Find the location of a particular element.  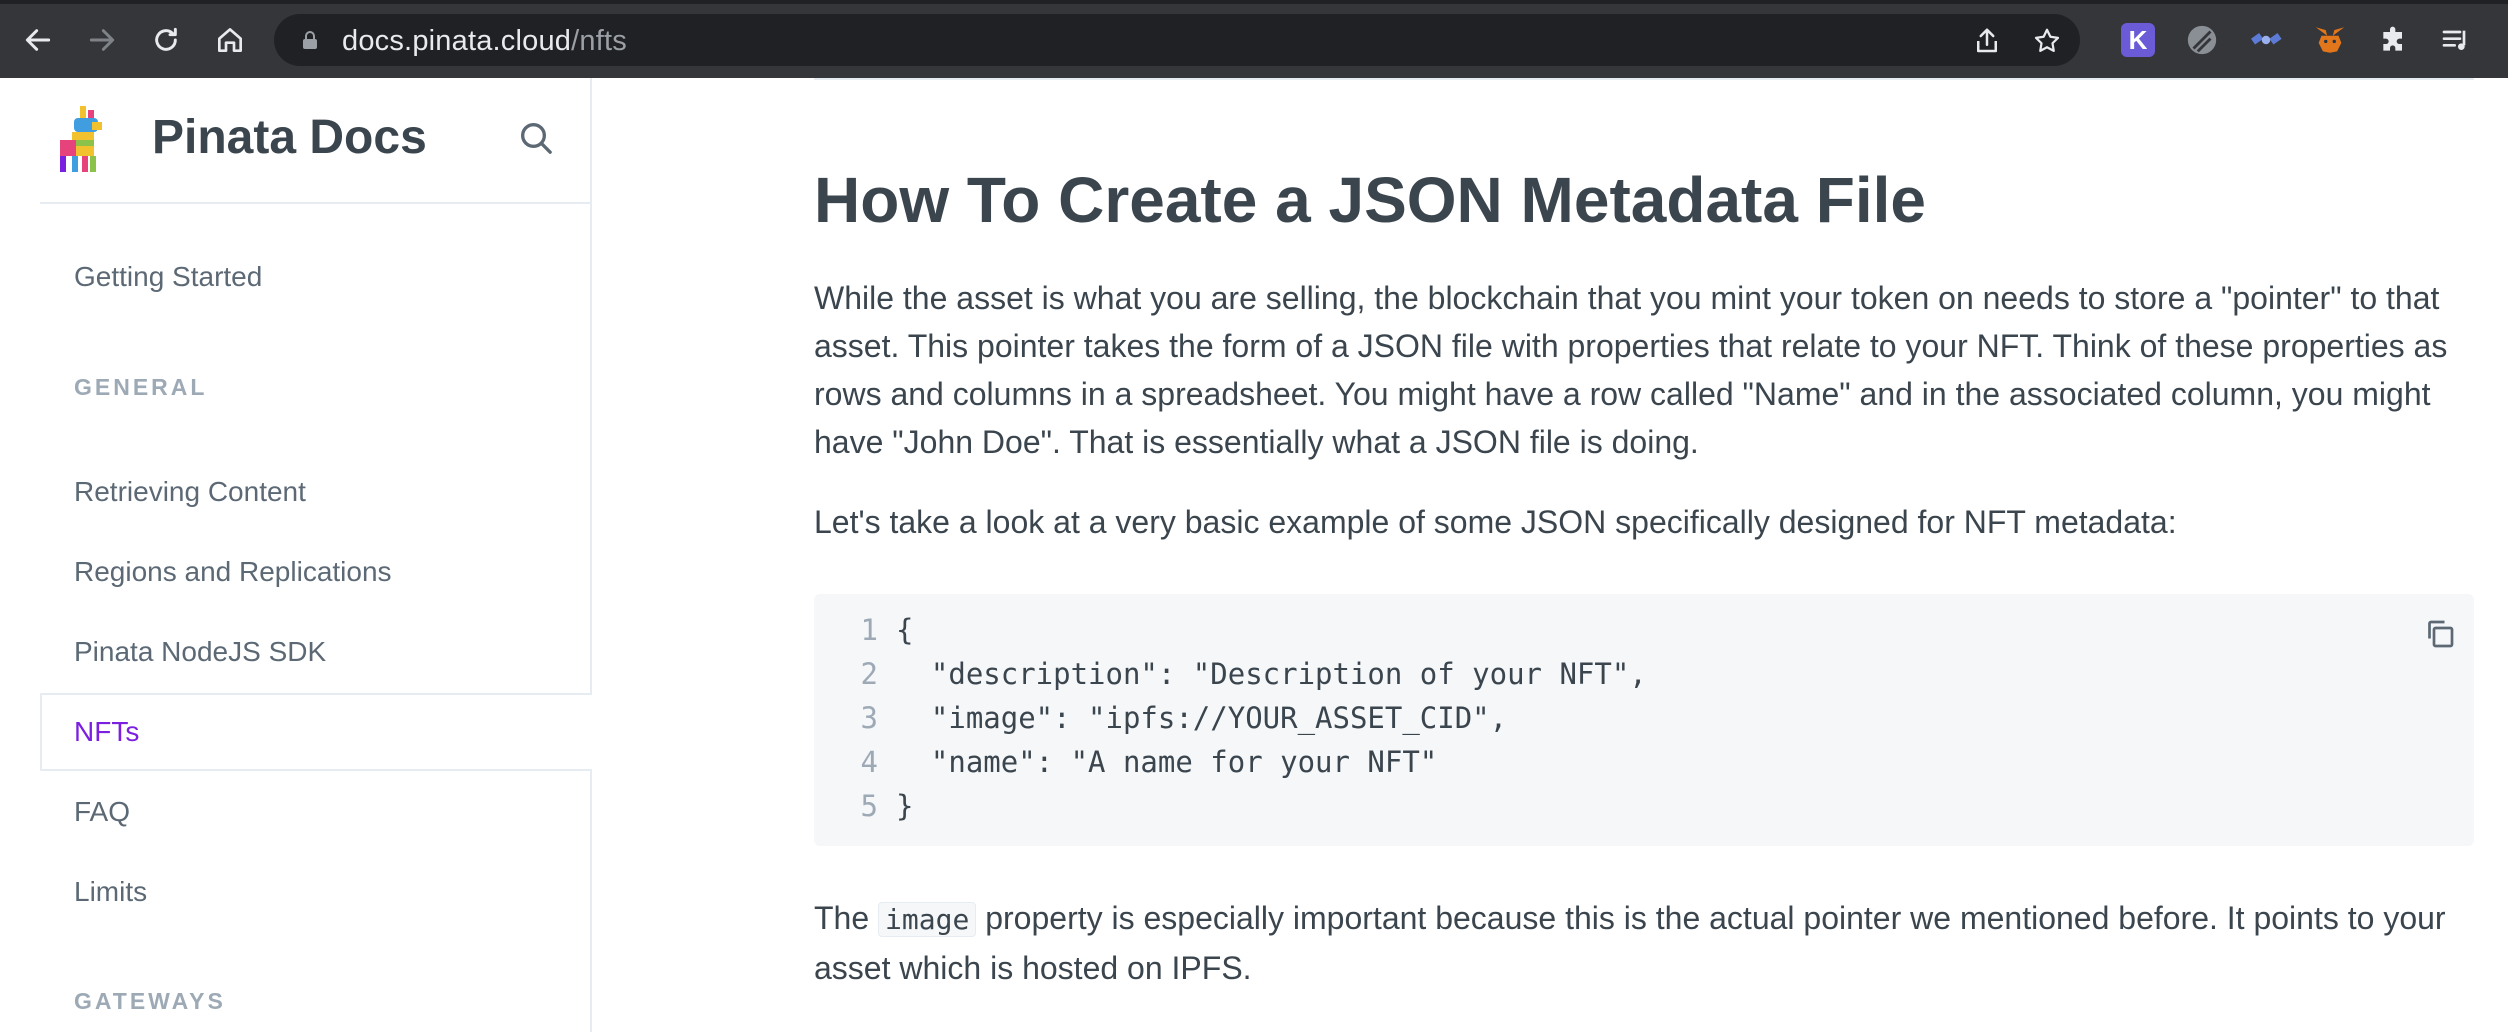

puzzle-extensions-icon is located at coordinates (2394, 40).